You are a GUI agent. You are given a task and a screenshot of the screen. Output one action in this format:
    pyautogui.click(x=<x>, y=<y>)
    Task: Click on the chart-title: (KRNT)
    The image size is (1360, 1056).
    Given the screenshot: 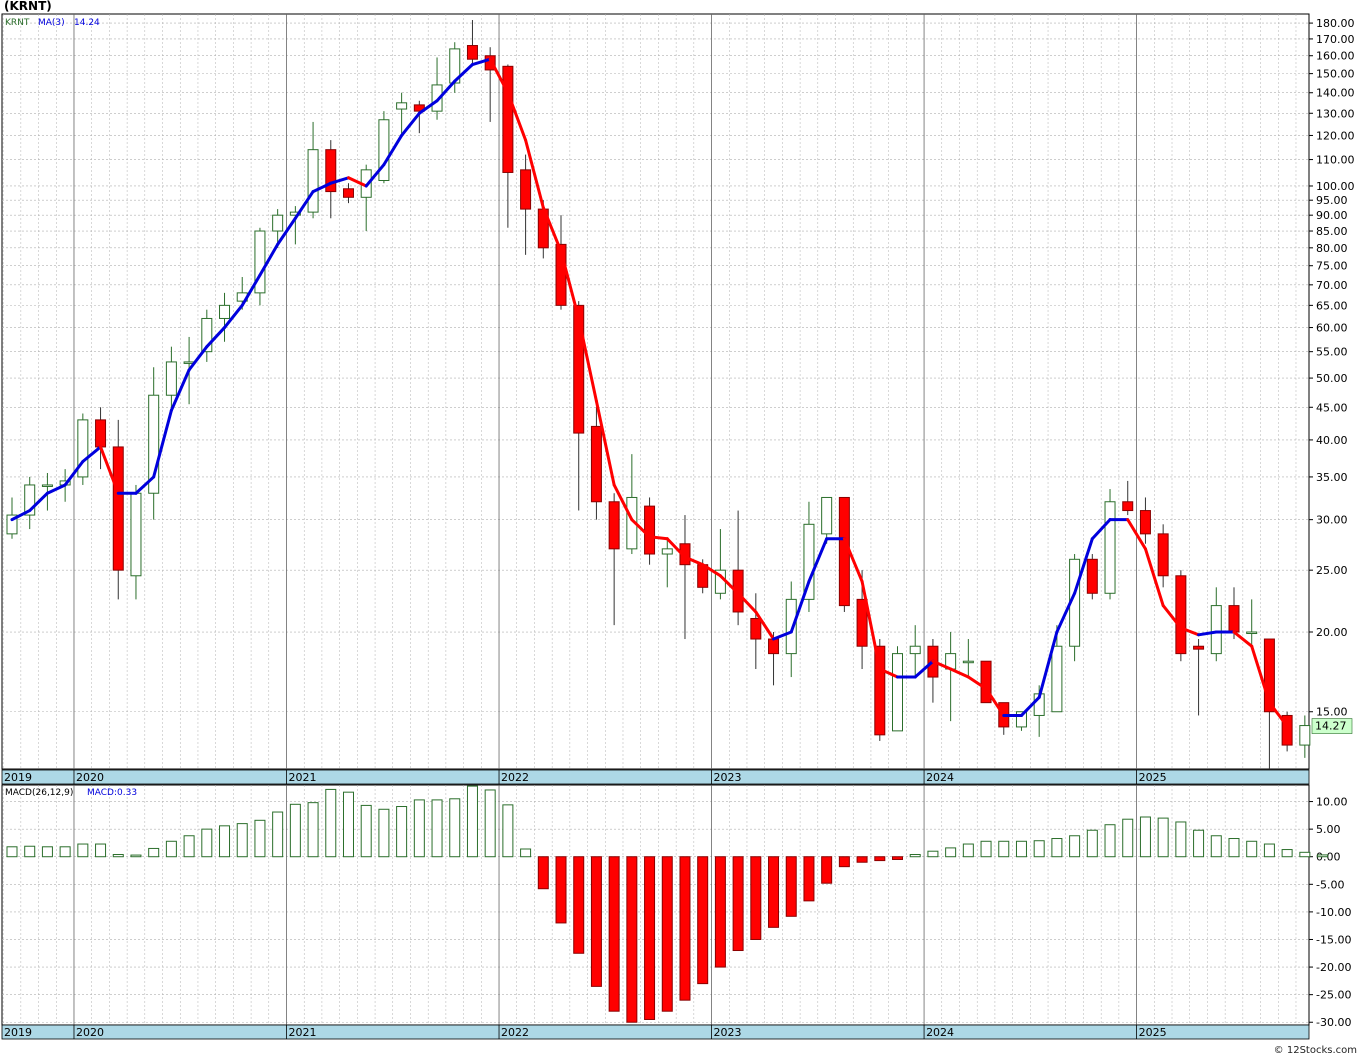 What is the action you would take?
    pyautogui.click(x=28, y=6)
    